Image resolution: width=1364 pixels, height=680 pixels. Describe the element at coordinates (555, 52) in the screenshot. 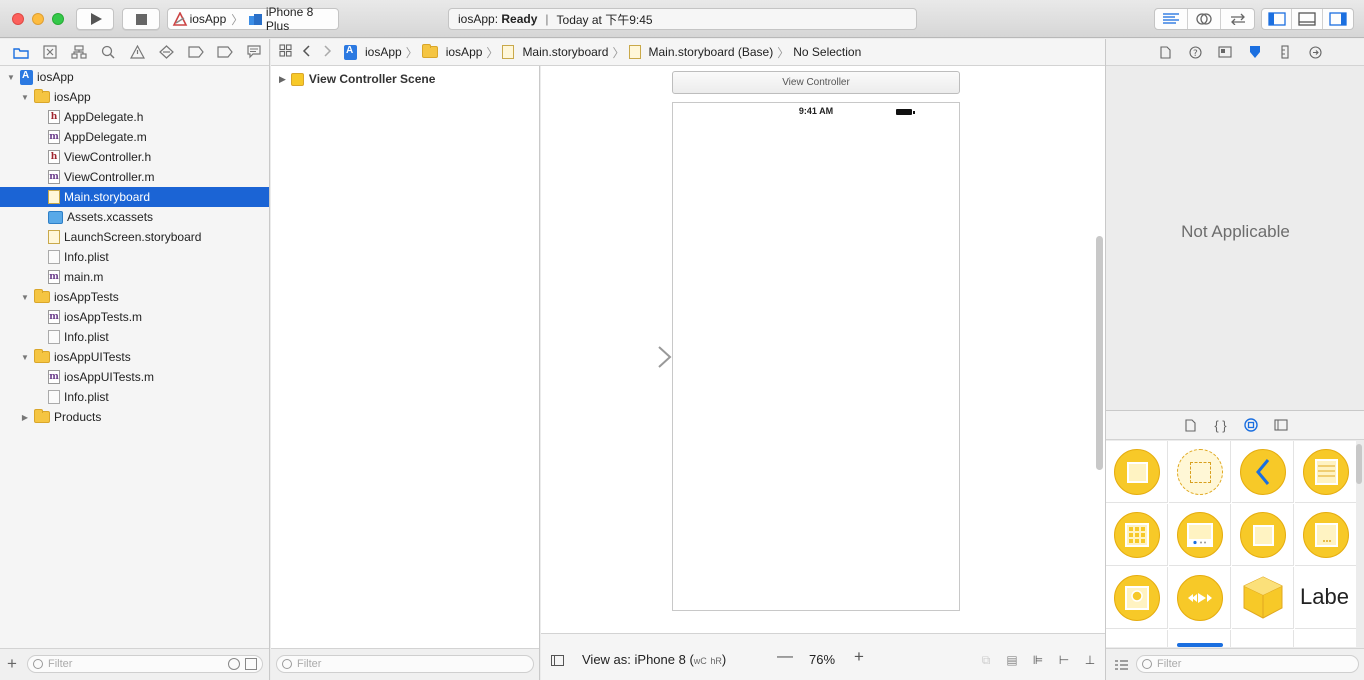

I see `jump-bar-file: Main.storyboard` at that location.